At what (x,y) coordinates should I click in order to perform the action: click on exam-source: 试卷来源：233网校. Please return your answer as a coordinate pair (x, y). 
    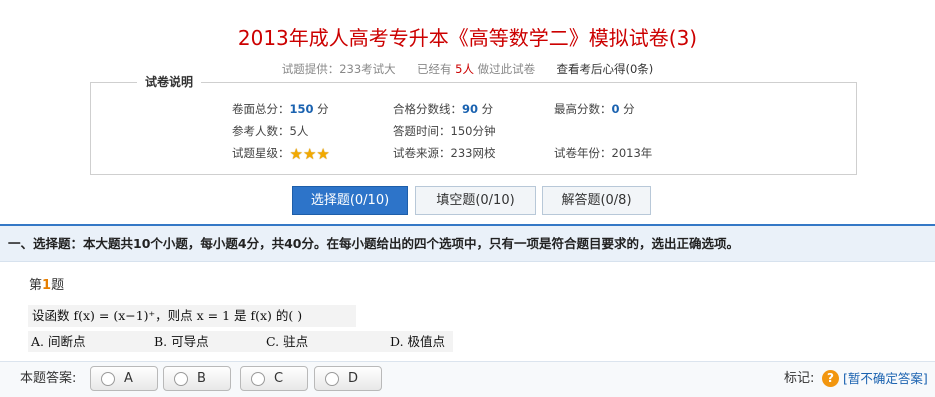
    Looking at the image, I should click on (444, 153).